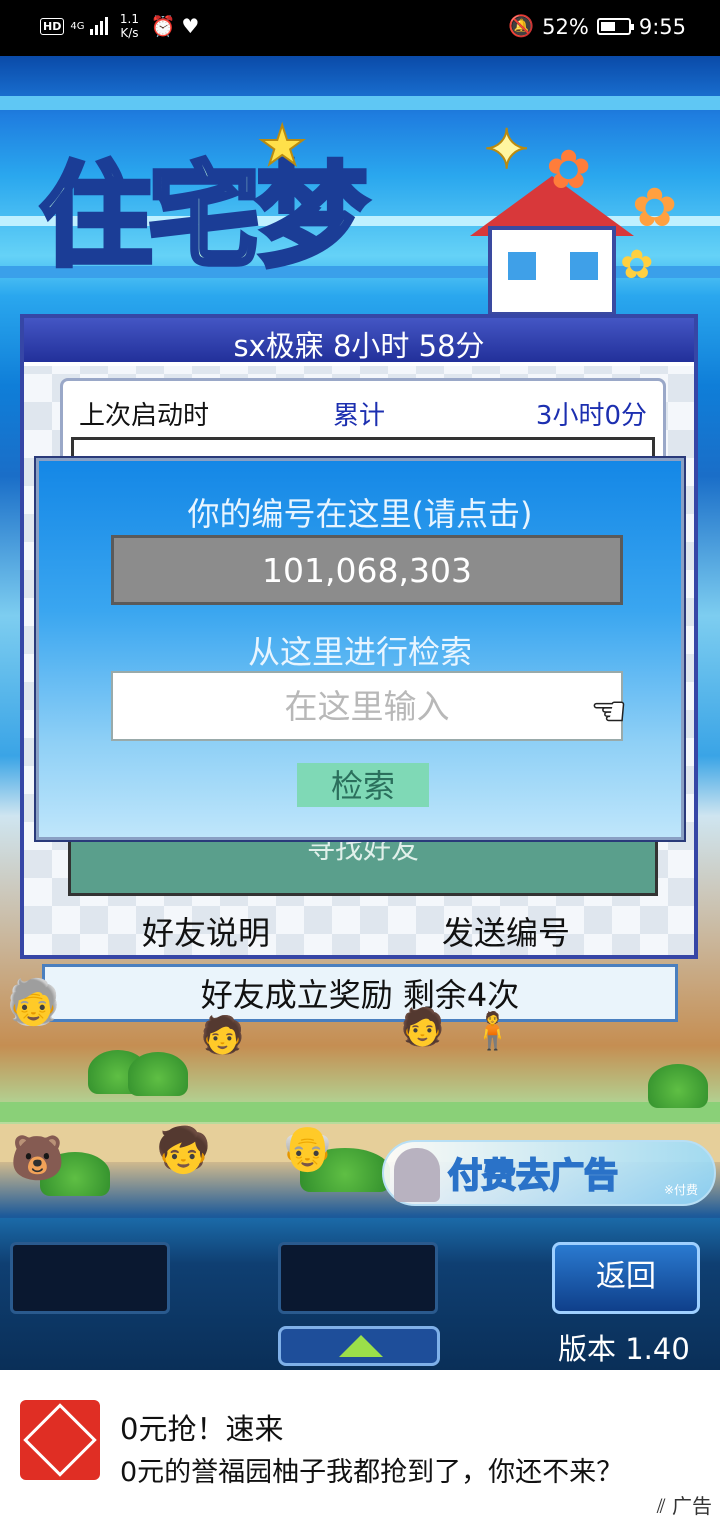 The width and height of the screenshot is (720, 1520). What do you see at coordinates (360, 514) in the screenshot?
I see `id-header: 你的编号在这里(请点击)` at bounding box center [360, 514].